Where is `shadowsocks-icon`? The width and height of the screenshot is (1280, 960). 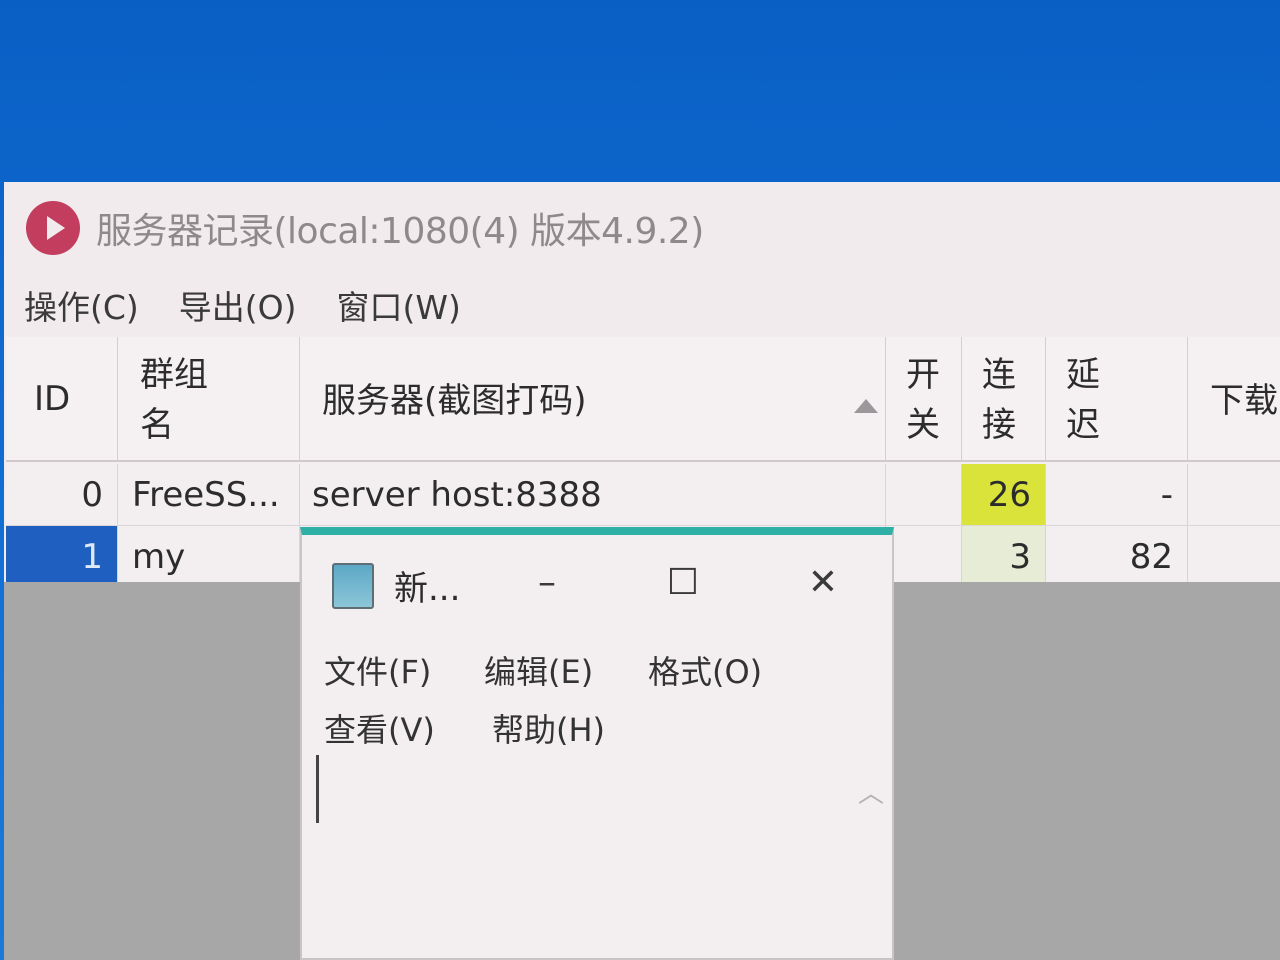
shadowsocks-icon is located at coordinates (53, 228).